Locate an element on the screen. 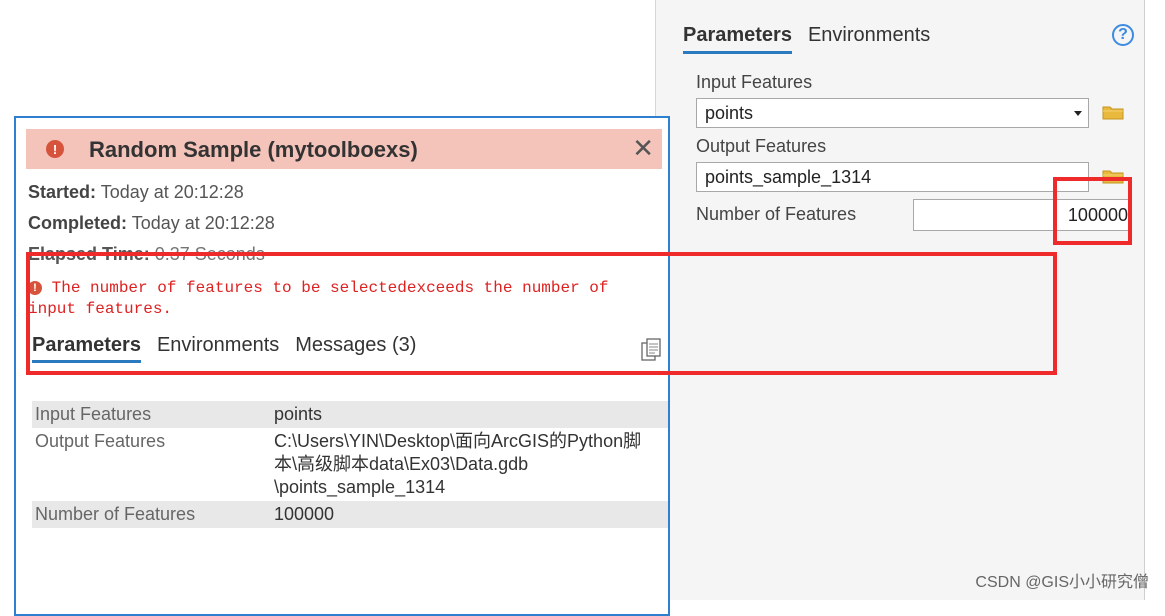 The height and width of the screenshot is (616, 1165). completed-info: Completed: Today at 20:12:28 is located at coordinates (151, 223).